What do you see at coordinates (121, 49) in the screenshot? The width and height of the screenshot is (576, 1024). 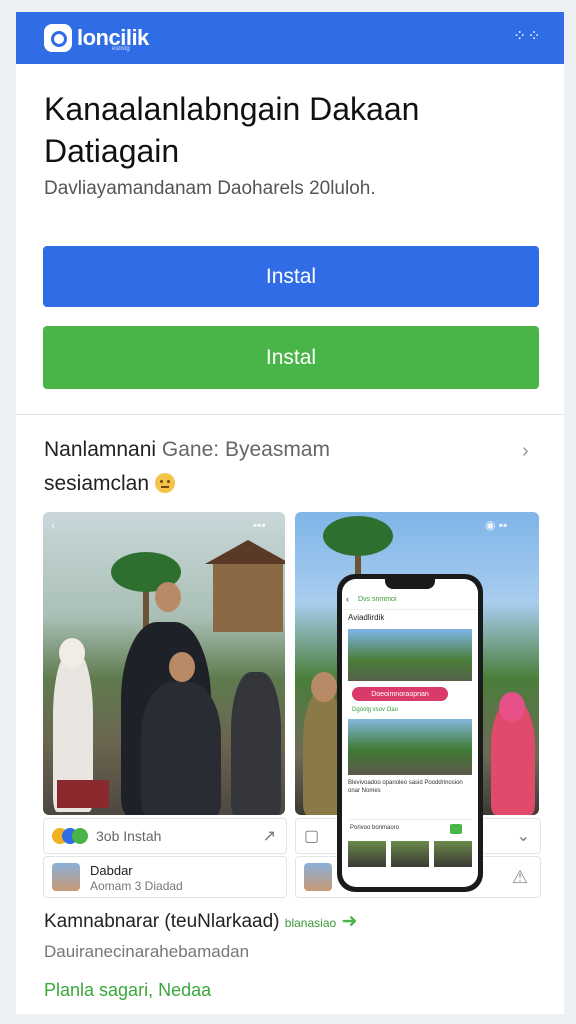 I see `brand-subtitle: esbstg` at bounding box center [121, 49].